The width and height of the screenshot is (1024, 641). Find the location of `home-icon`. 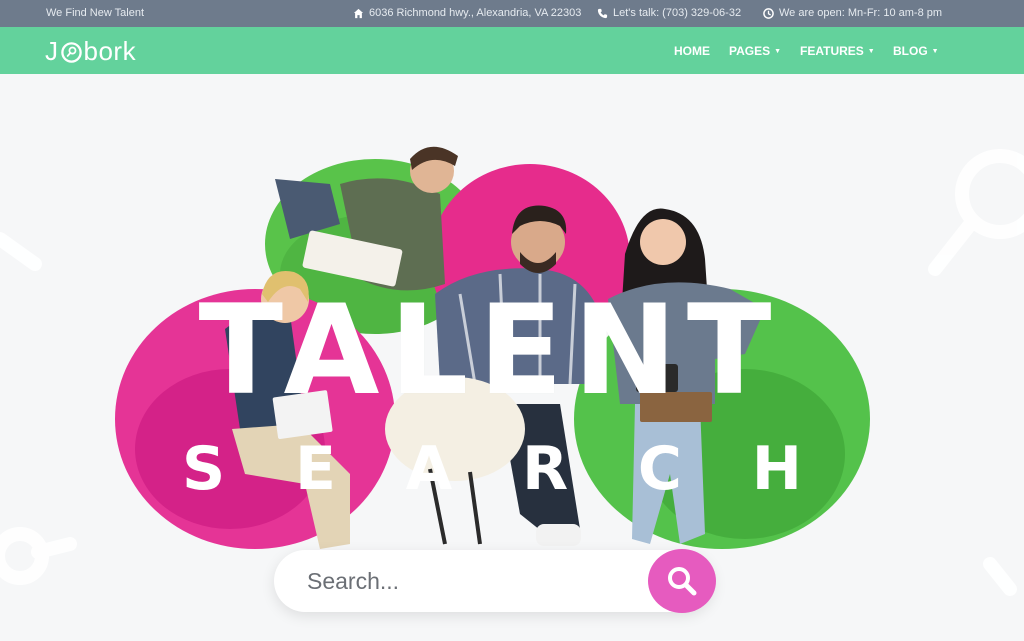

home-icon is located at coordinates (358, 13).